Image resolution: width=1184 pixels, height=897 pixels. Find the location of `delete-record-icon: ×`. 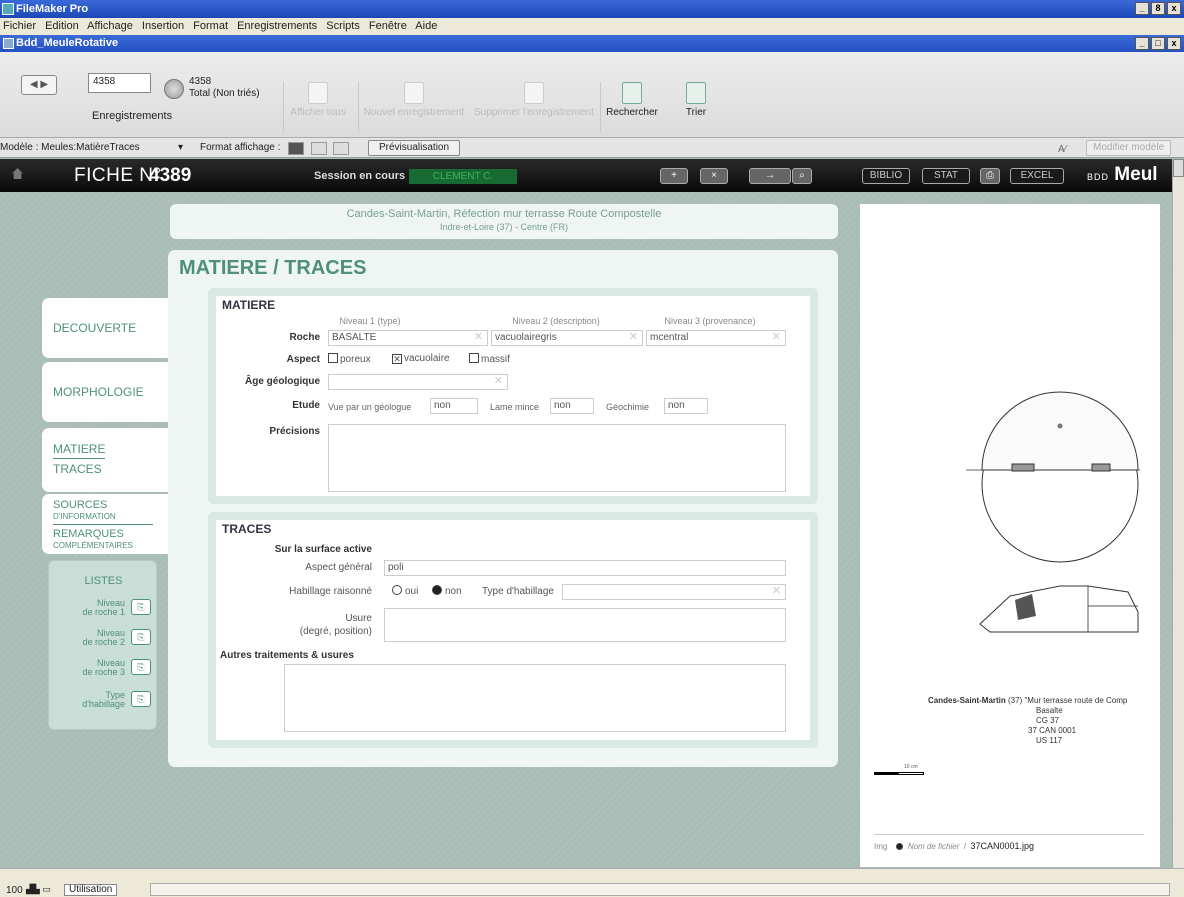

delete-record-icon: × is located at coordinates (714, 176).